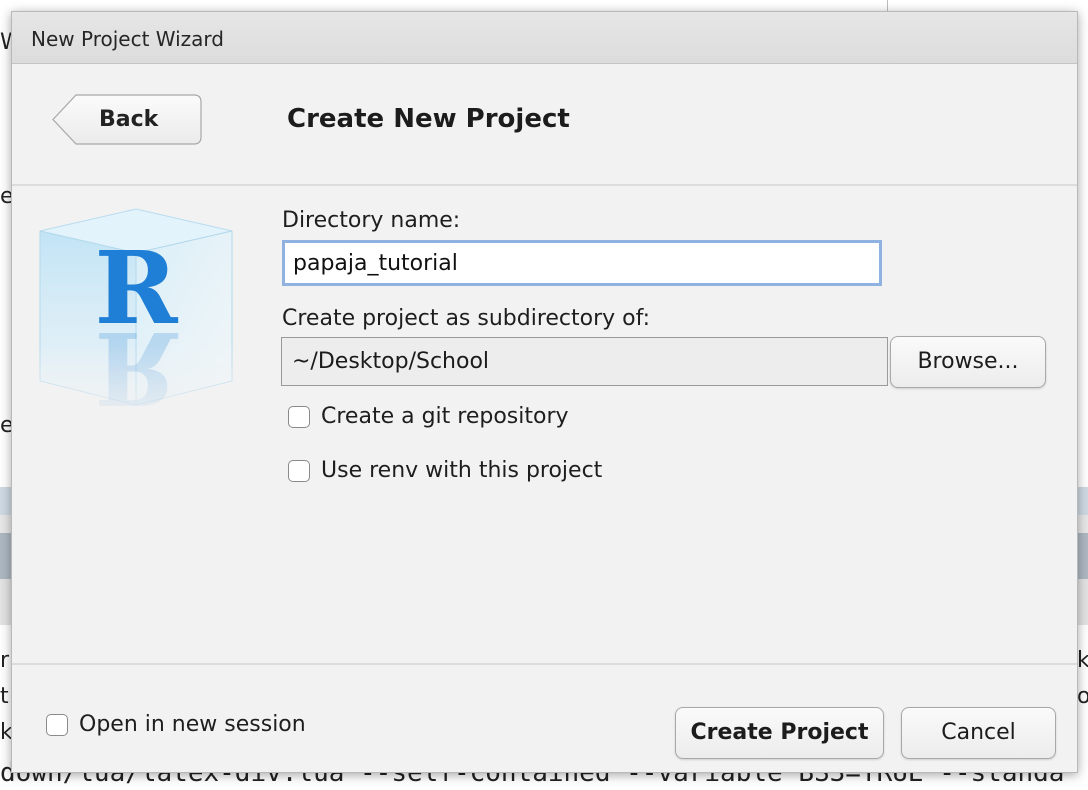  What do you see at coordinates (371, 220) in the screenshot?
I see `directory-name-label: Directory name:` at bounding box center [371, 220].